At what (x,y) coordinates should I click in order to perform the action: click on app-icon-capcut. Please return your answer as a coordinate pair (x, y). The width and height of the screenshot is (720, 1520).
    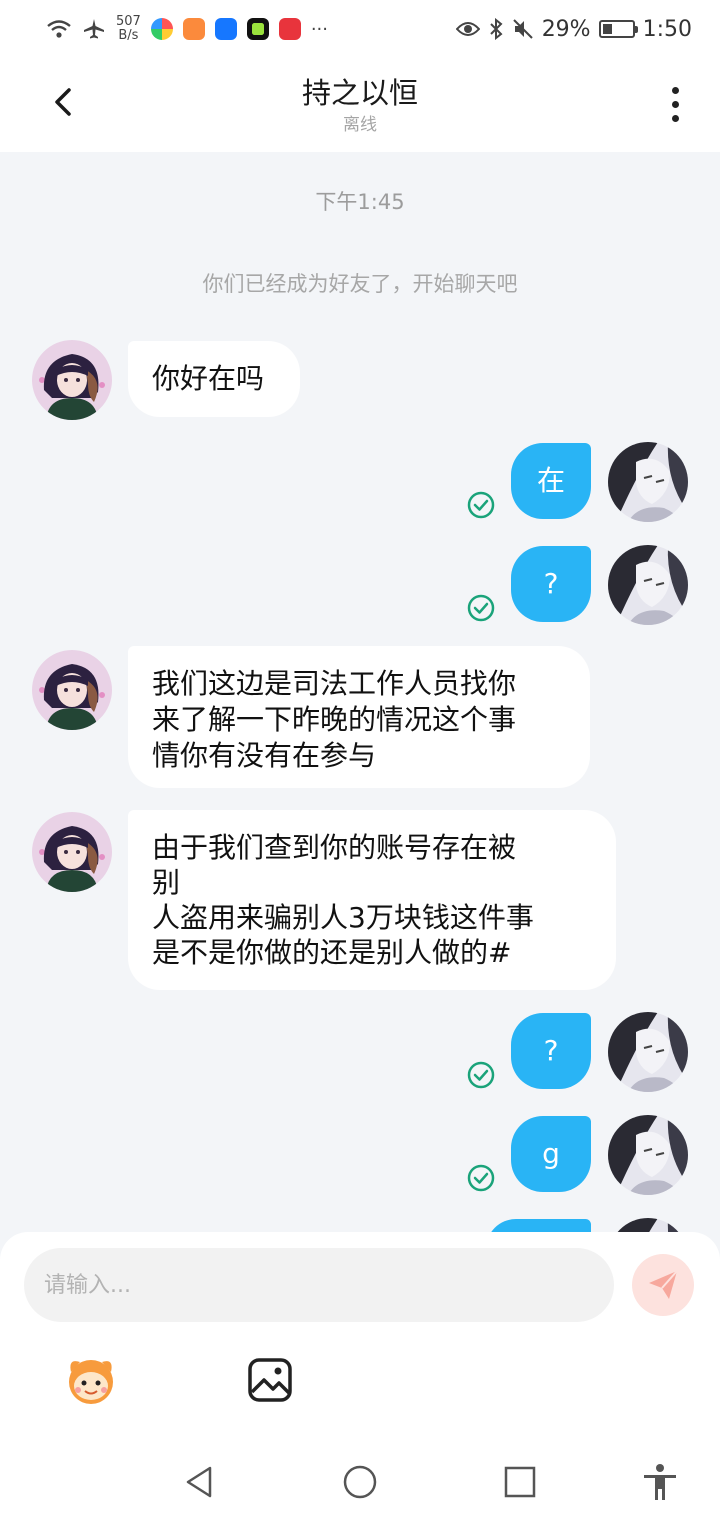
    Looking at the image, I should click on (289, 29).